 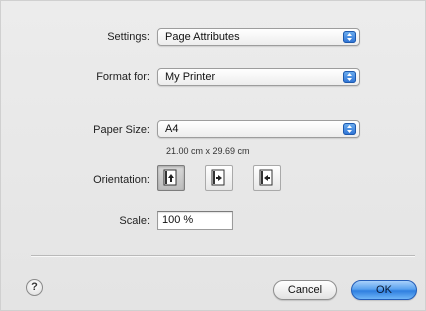 I want to click on settings-popup: Page Attributes, so click(x=258, y=37).